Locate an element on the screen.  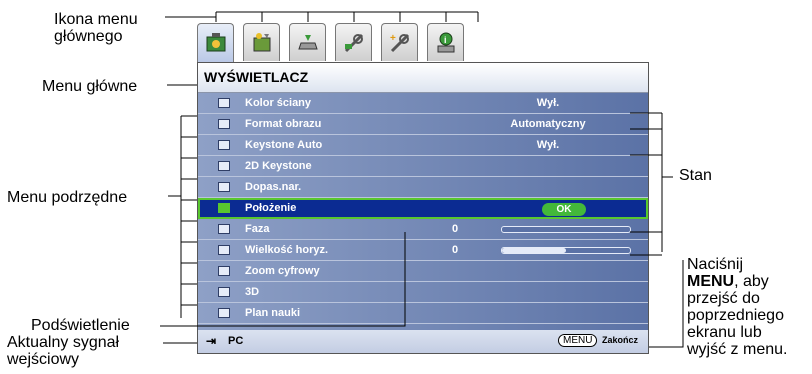
exit-label: Zakończ is located at coordinates (620, 340).